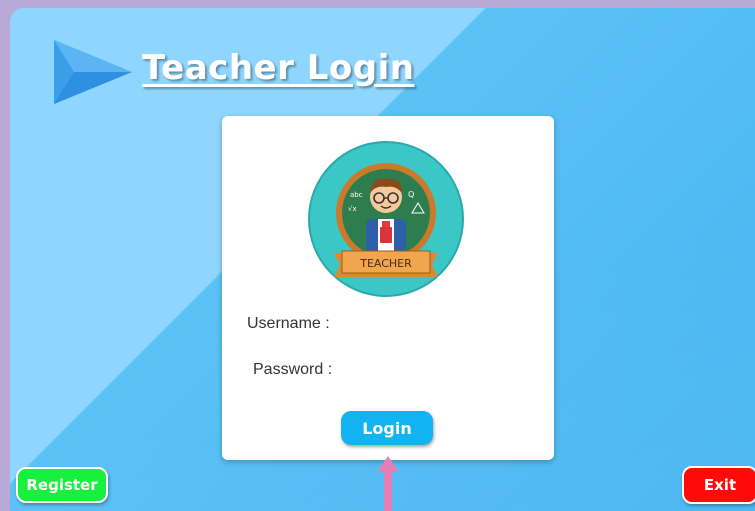  Describe the element at coordinates (356, 195) in the screenshot. I see `svg-text: abc` at that location.